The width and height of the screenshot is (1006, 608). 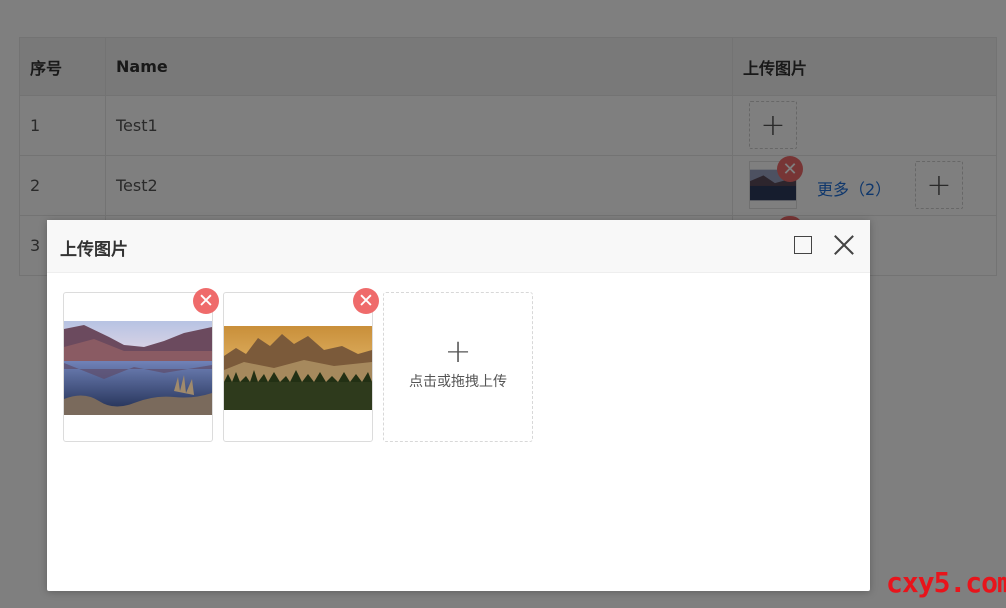 I want to click on lake-landscape-image, so click(x=138, y=368).